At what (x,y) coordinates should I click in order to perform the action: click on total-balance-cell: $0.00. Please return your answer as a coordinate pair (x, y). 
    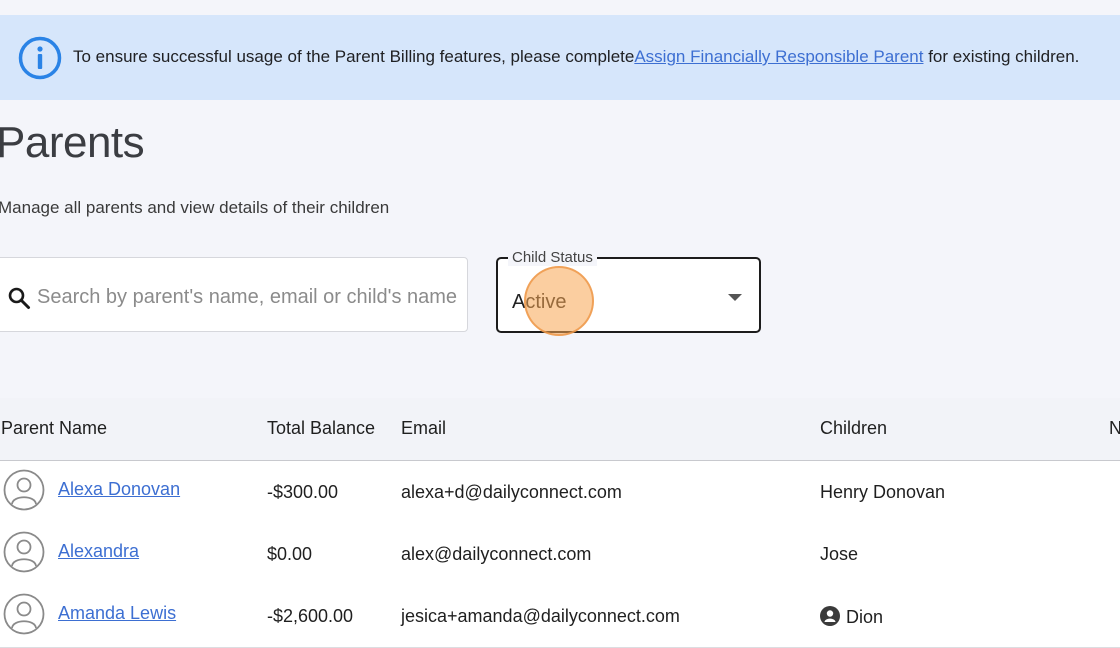
    Looking at the image, I should click on (290, 554).